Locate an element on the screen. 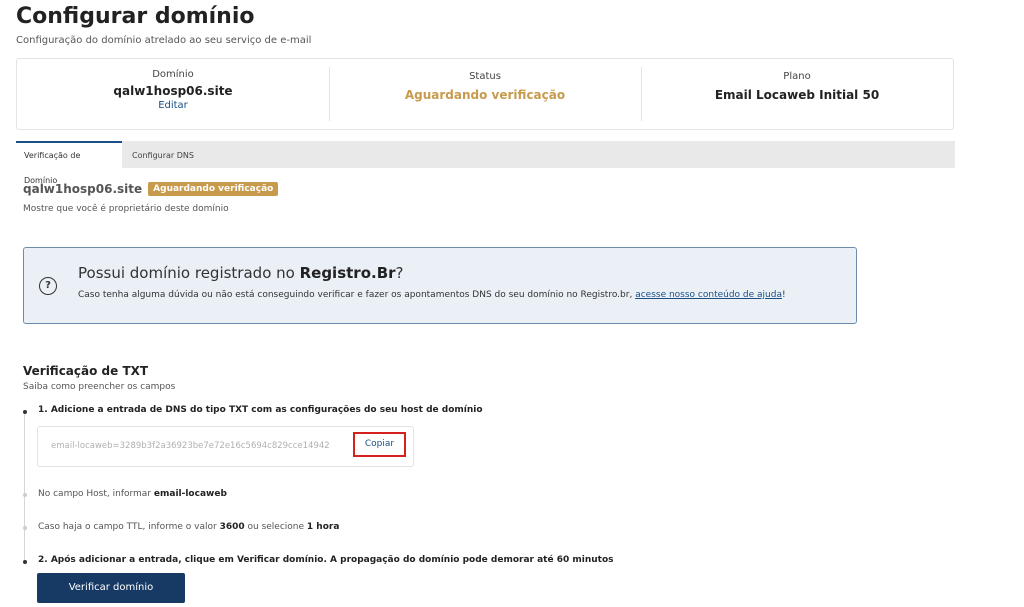 This screenshot has height=607, width=1024. tab-configure-dns: Configurar DNS is located at coordinates (163, 154).